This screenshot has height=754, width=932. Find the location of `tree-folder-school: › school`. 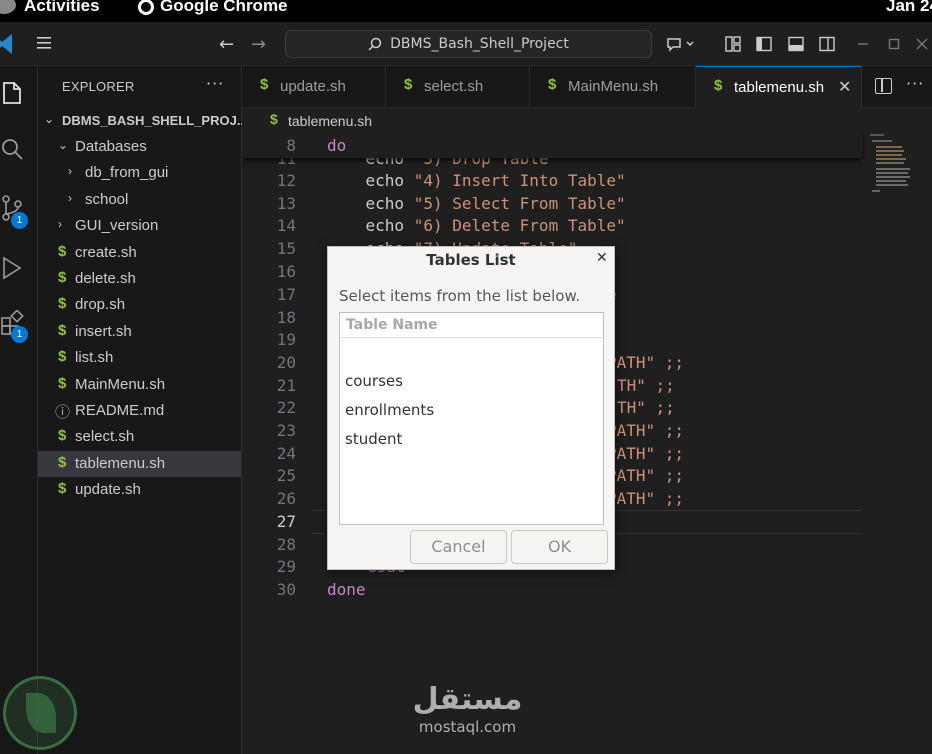

tree-folder-school: › school is located at coordinates (139, 200).